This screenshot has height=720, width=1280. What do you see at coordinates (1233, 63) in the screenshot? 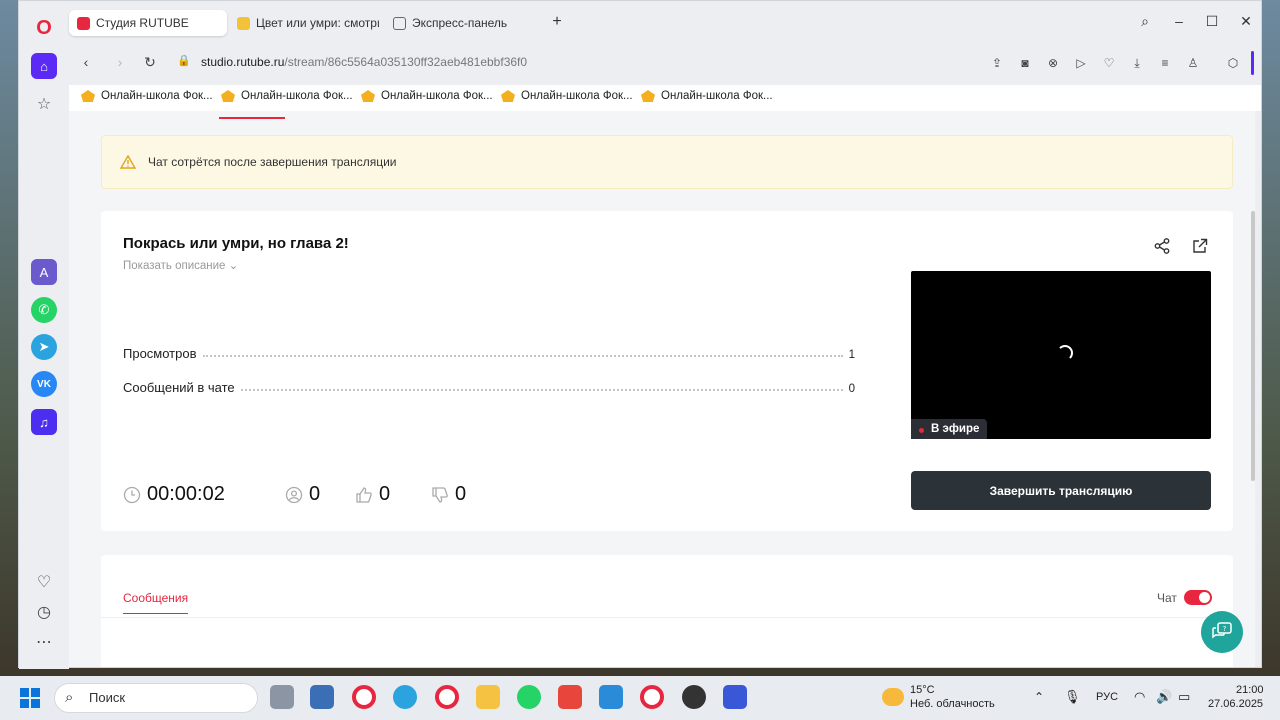
I see `extensions-icon: ⬡` at bounding box center [1233, 63].